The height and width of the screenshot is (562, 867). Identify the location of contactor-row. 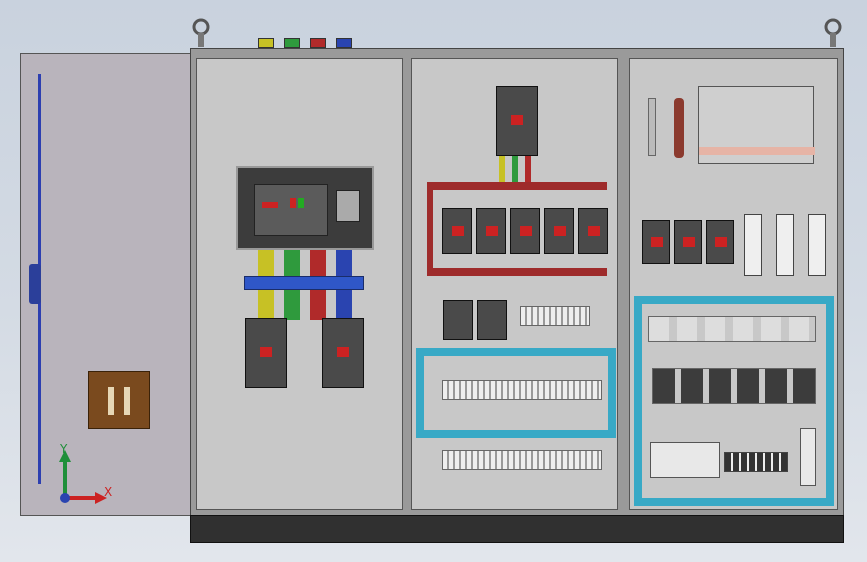
(734, 386).